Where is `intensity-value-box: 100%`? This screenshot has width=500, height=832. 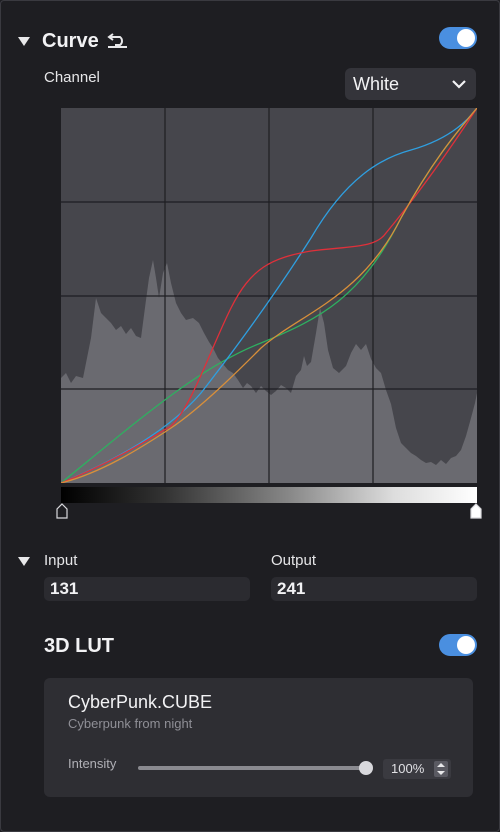 intensity-value-box: 100% is located at coordinates (417, 769).